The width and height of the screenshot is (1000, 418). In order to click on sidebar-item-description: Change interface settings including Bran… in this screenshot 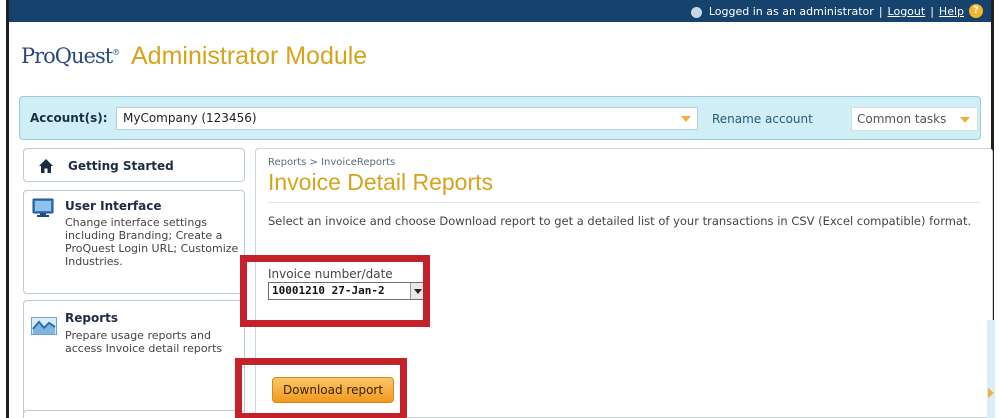, I will do `click(152, 242)`.